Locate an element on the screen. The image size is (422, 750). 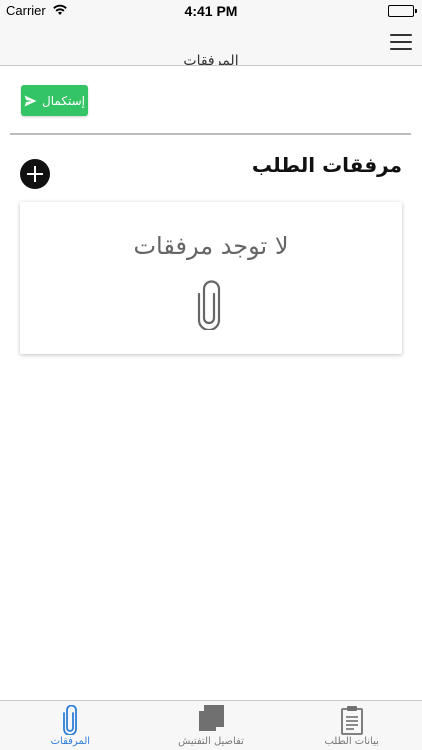
tab-label: تفاصيل التفتيش is located at coordinates (211, 741).